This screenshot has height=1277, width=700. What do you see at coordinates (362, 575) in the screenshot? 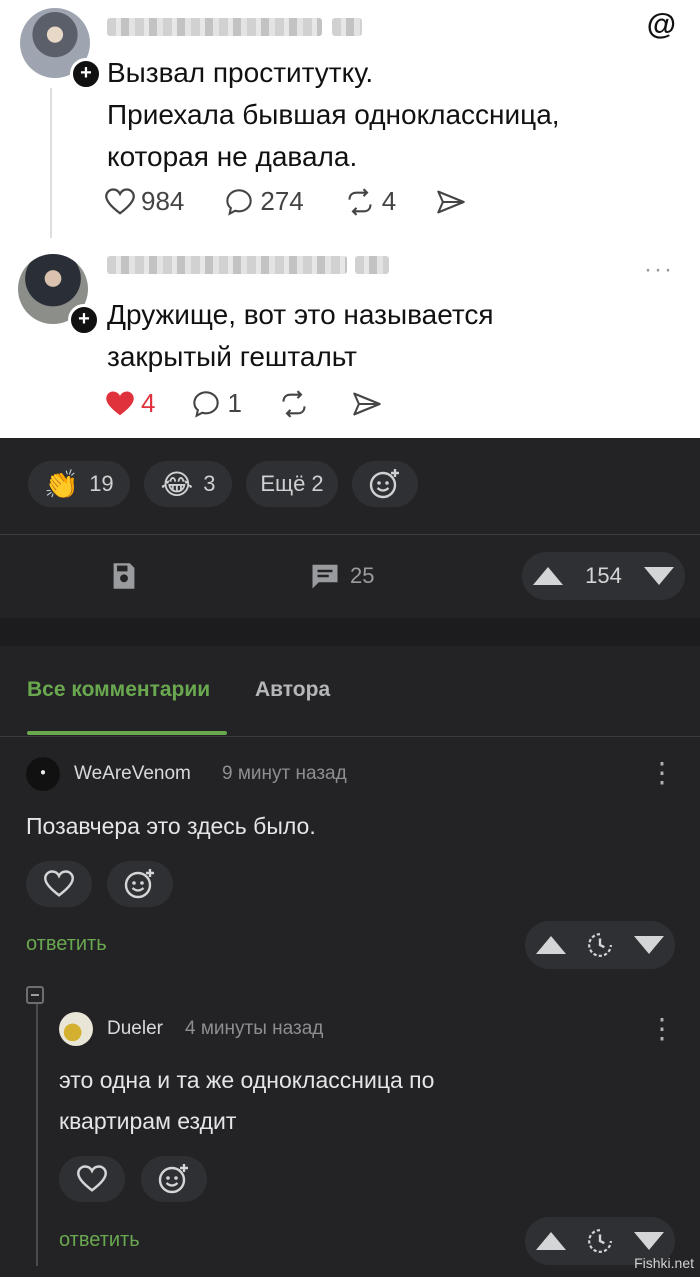
I see `comments-count: 25` at bounding box center [362, 575].